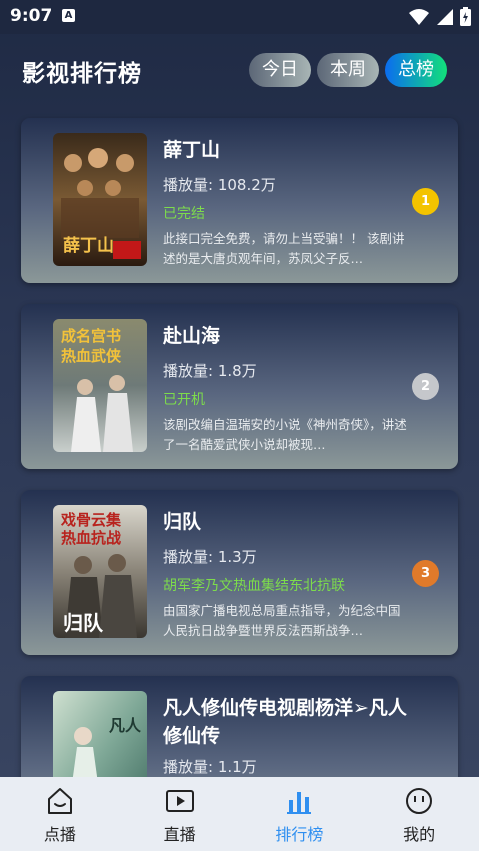 This screenshot has width=479, height=851. I want to click on ranking-card: 凡人 凡人修仙传电视剧杨洋➢凡人修仙传 播放量: 1.1万, so click(239, 726).